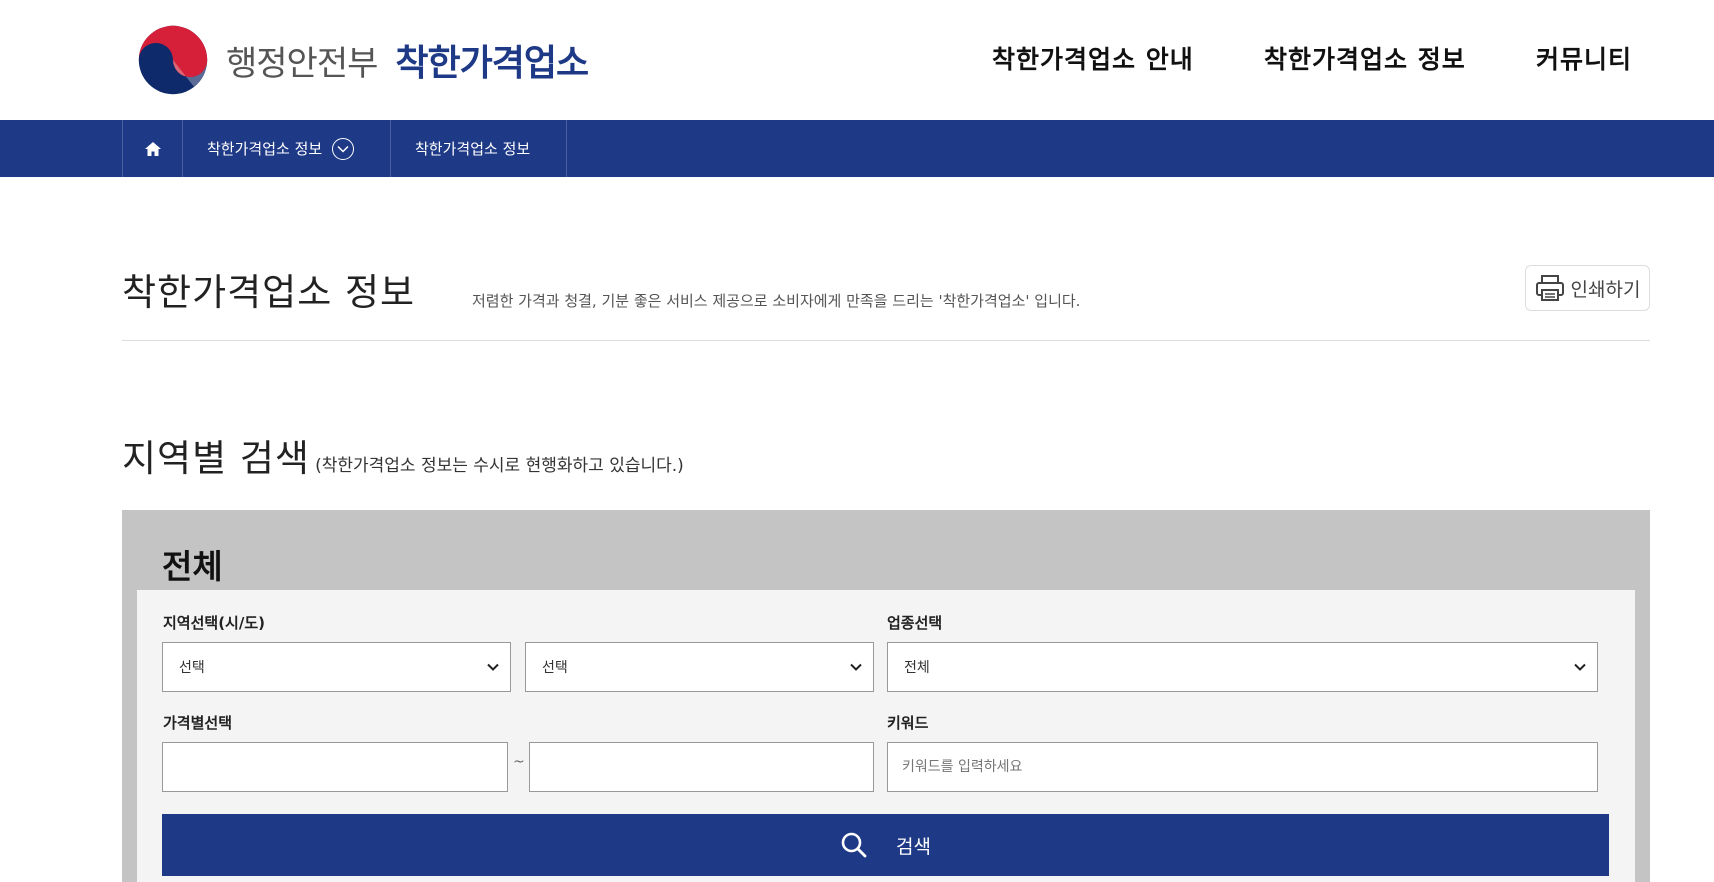 The height and width of the screenshot is (882, 1714). Describe the element at coordinates (908, 723) in the screenshot. I see `keyword-label: 키워드` at that location.